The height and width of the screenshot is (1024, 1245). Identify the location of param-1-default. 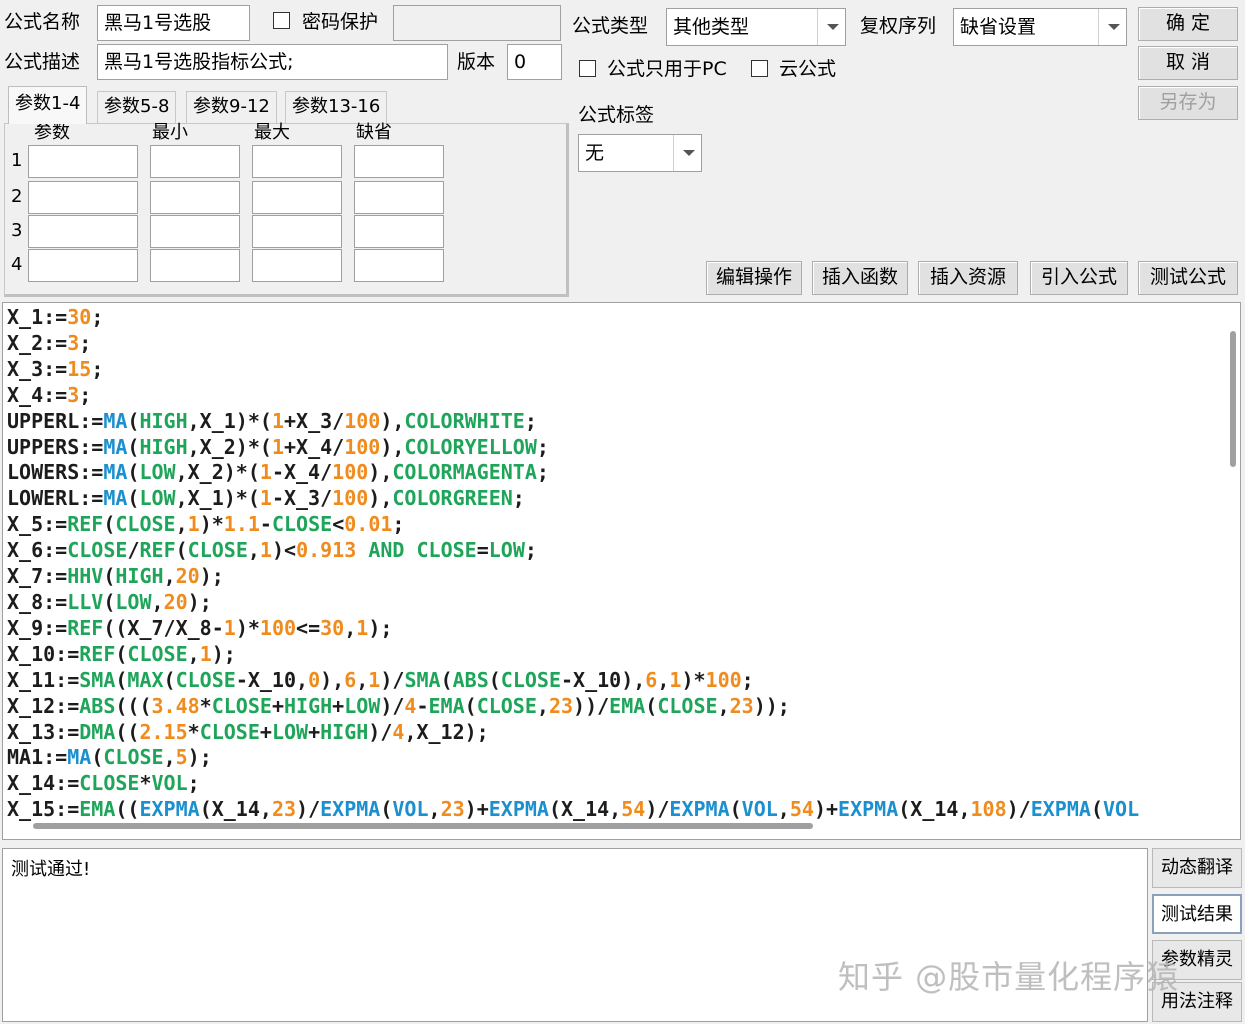
(399, 161).